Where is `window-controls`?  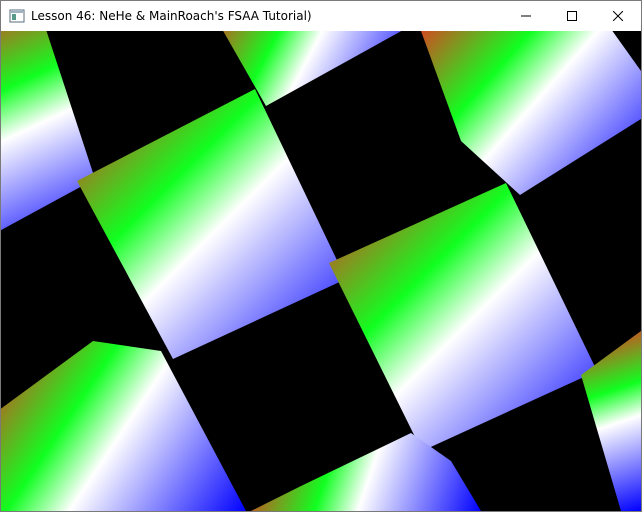 window-controls is located at coordinates (572, 16).